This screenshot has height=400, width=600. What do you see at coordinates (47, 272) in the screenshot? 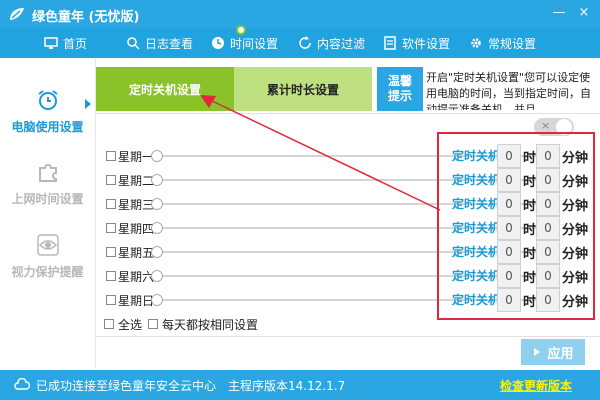
I see `sidebar-item-label: 视力保护提醒` at bounding box center [47, 272].